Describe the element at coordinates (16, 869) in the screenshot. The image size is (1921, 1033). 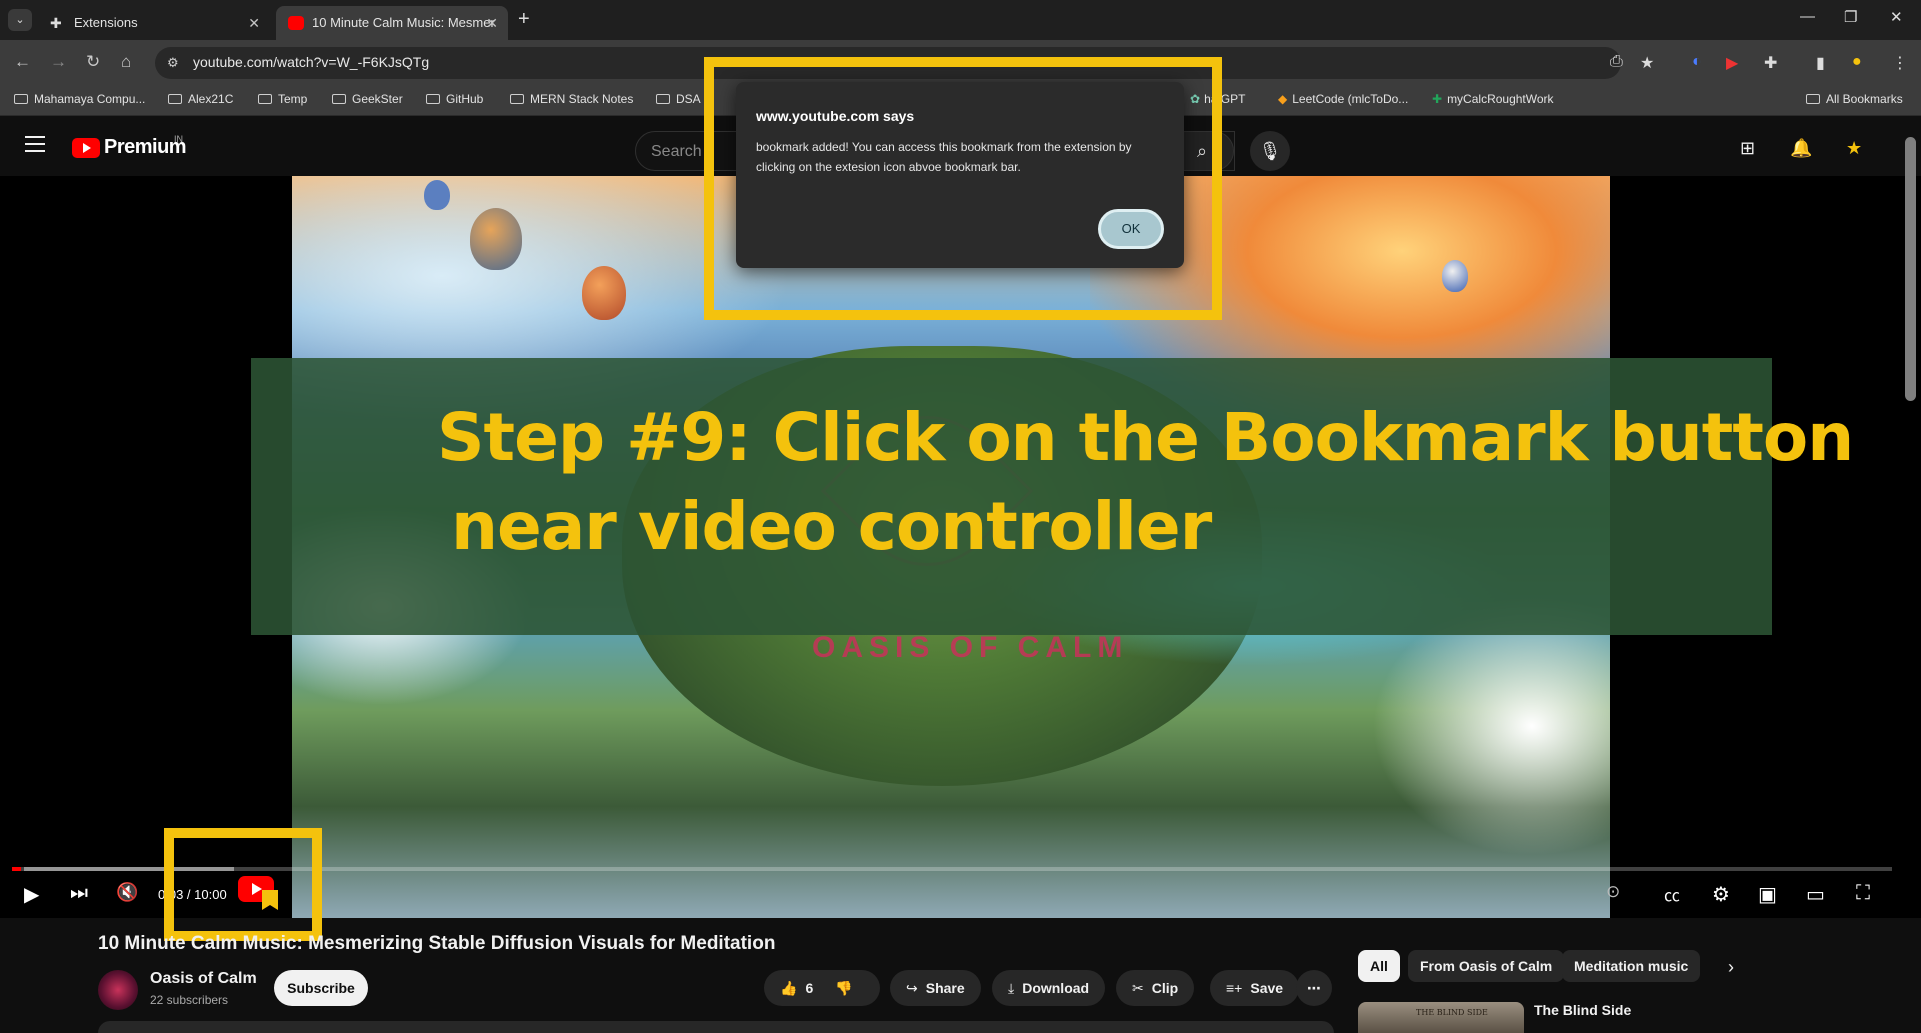
I see `played-bar` at that location.